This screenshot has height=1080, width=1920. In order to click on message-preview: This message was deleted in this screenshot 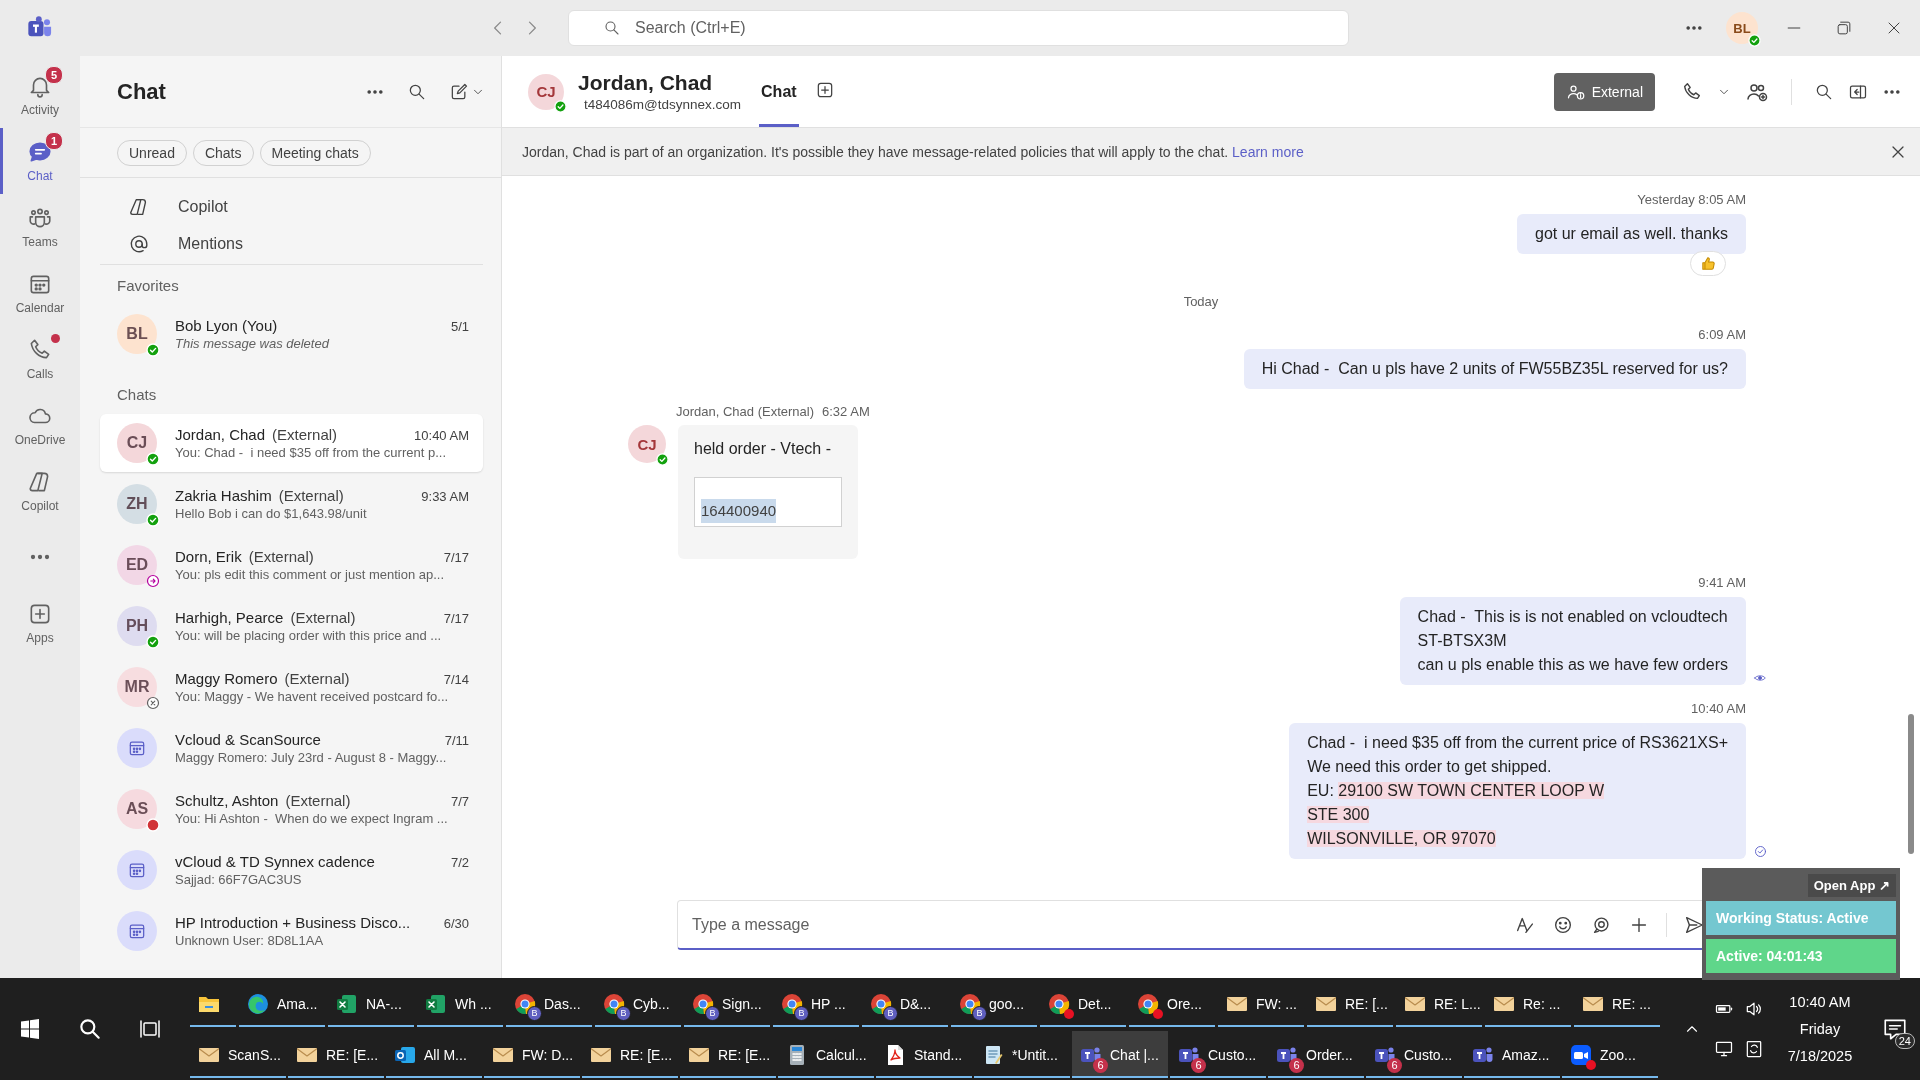, I will do `click(253, 343)`.